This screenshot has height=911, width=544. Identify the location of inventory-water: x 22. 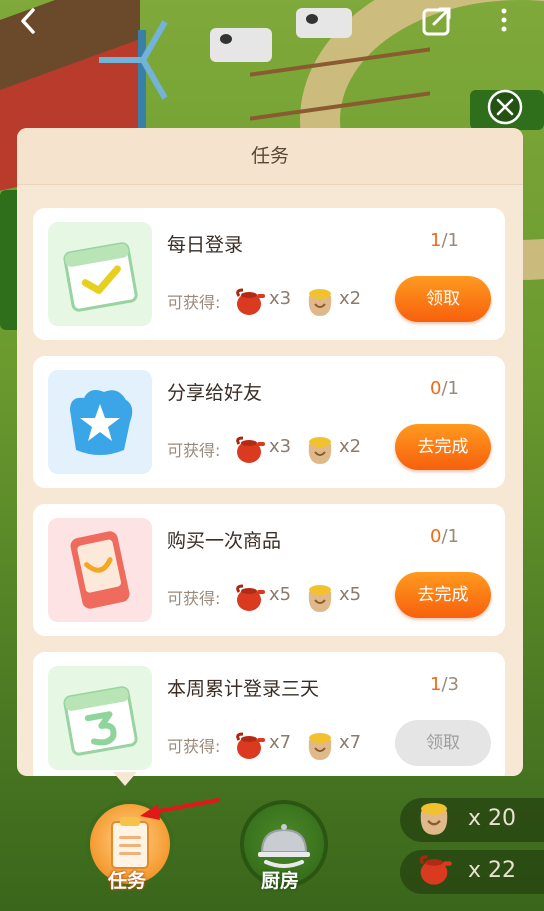
(472, 872).